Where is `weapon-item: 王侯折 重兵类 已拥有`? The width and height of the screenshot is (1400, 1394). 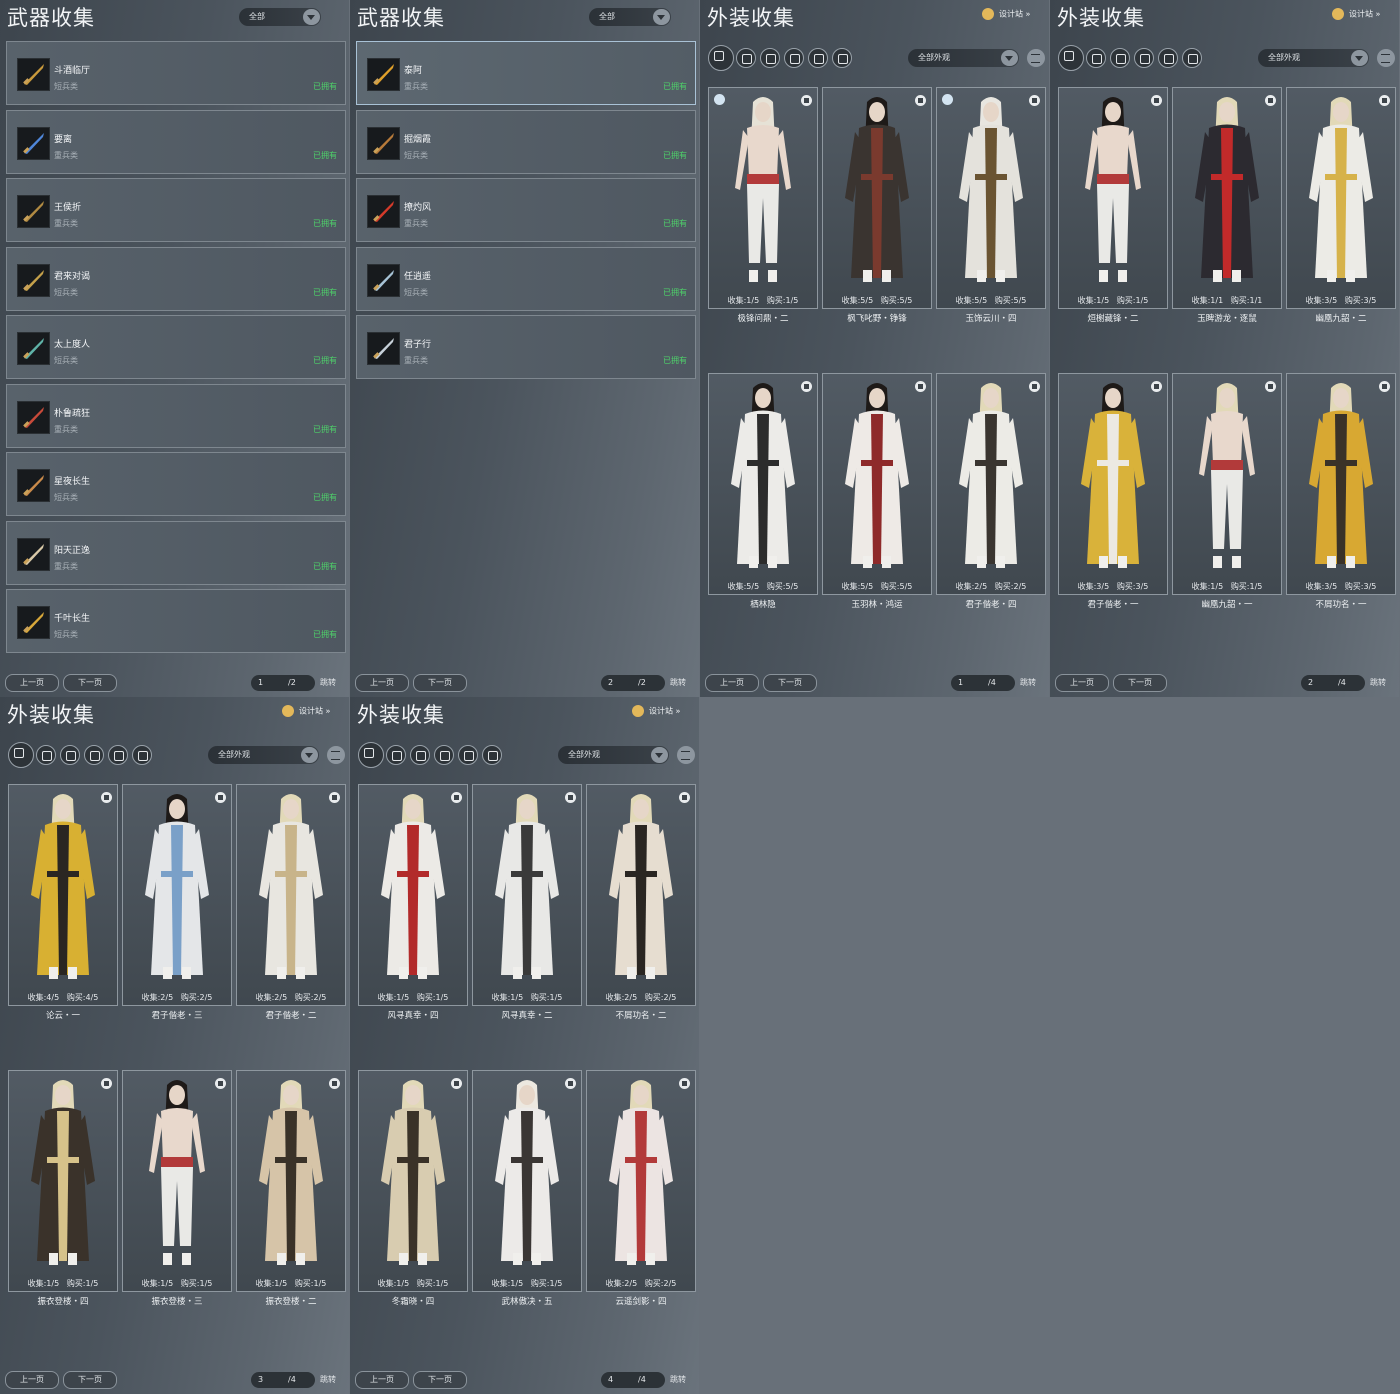
weapon-item: 王侯折 重兵类 已拥有 is located at coordinates (176, 210).